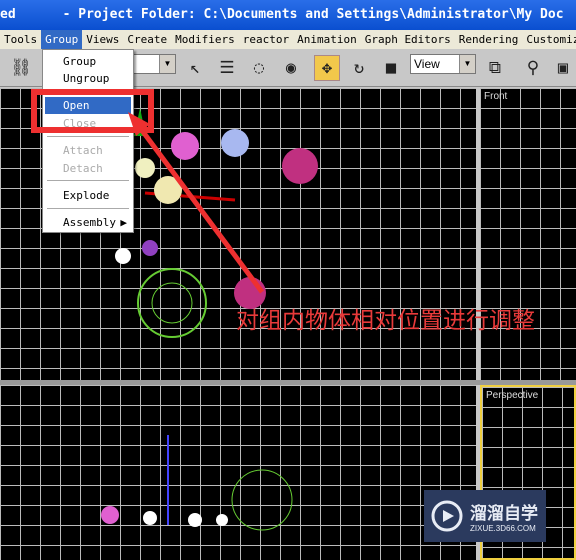  Describe the element at coordinates (385, 321) in the screenshot. I see `annotation-text: 对组内物体相对位置进行调整` at that location.